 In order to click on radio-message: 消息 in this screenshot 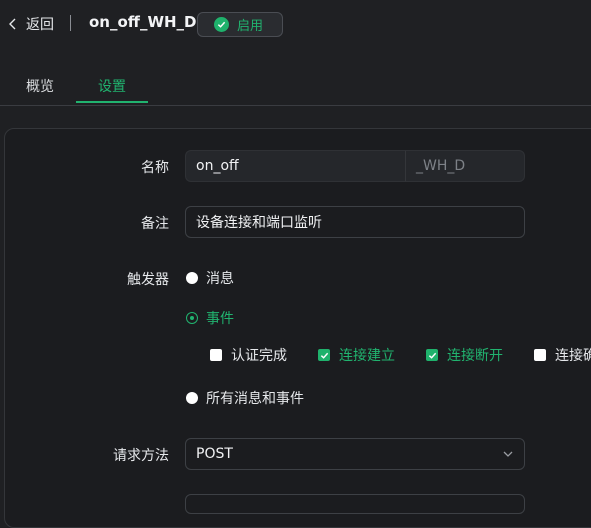, I will do `click(210, 278)`.